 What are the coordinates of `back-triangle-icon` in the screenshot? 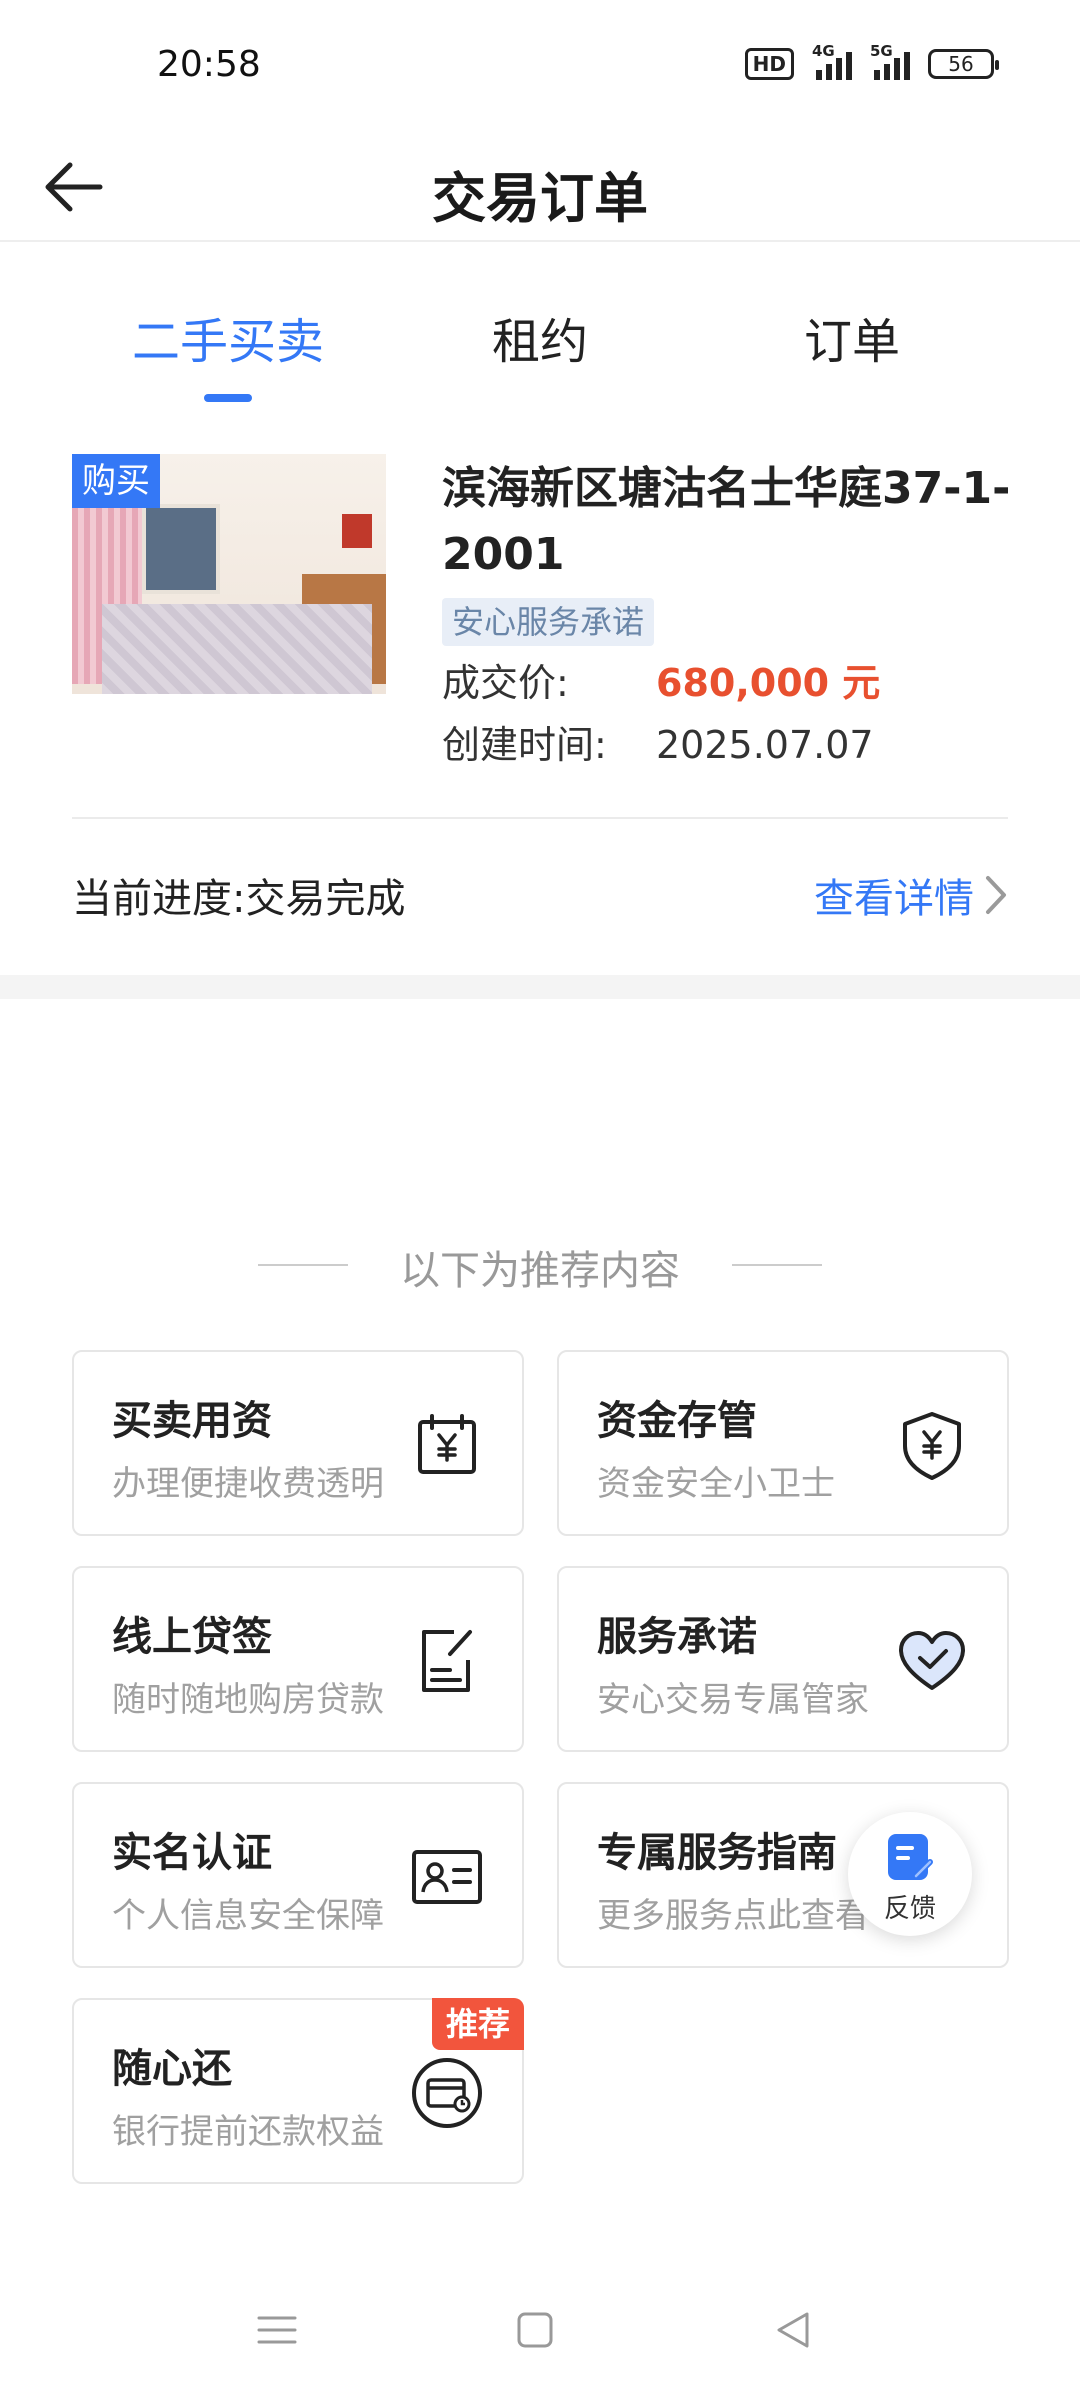 It's located at (793, 2330).